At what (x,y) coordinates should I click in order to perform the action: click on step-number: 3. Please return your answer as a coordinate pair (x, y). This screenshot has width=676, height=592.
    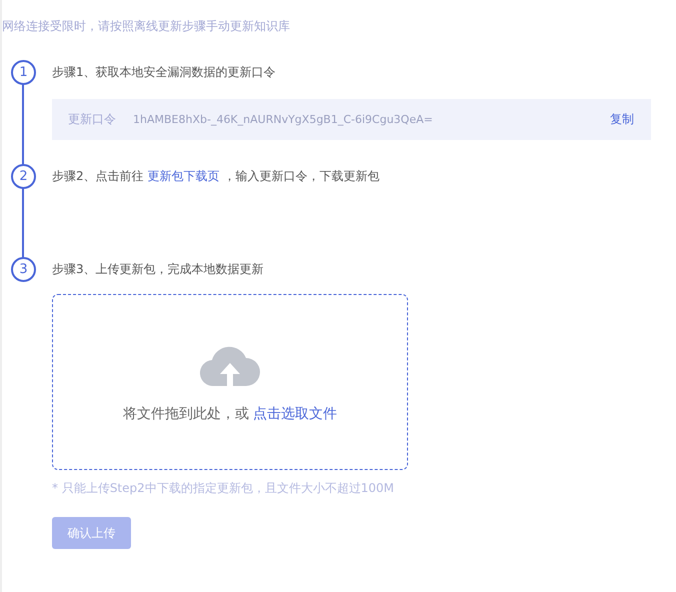
    Looking at the image, I should click on (23, 269).